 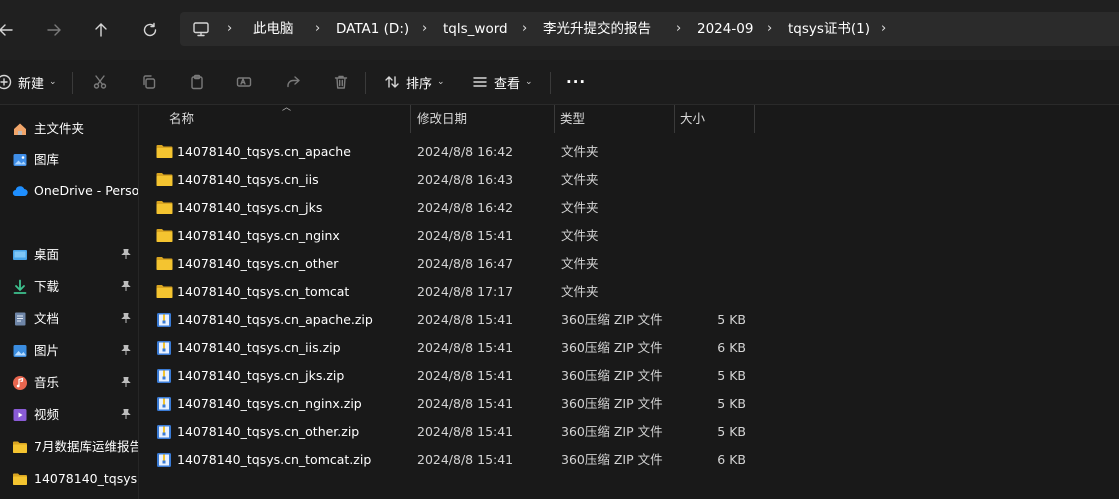 What do you see at coordinates (692, 119) in the screenshot?
I see `column-header-size: 大小` at bounding box center [692, 119].